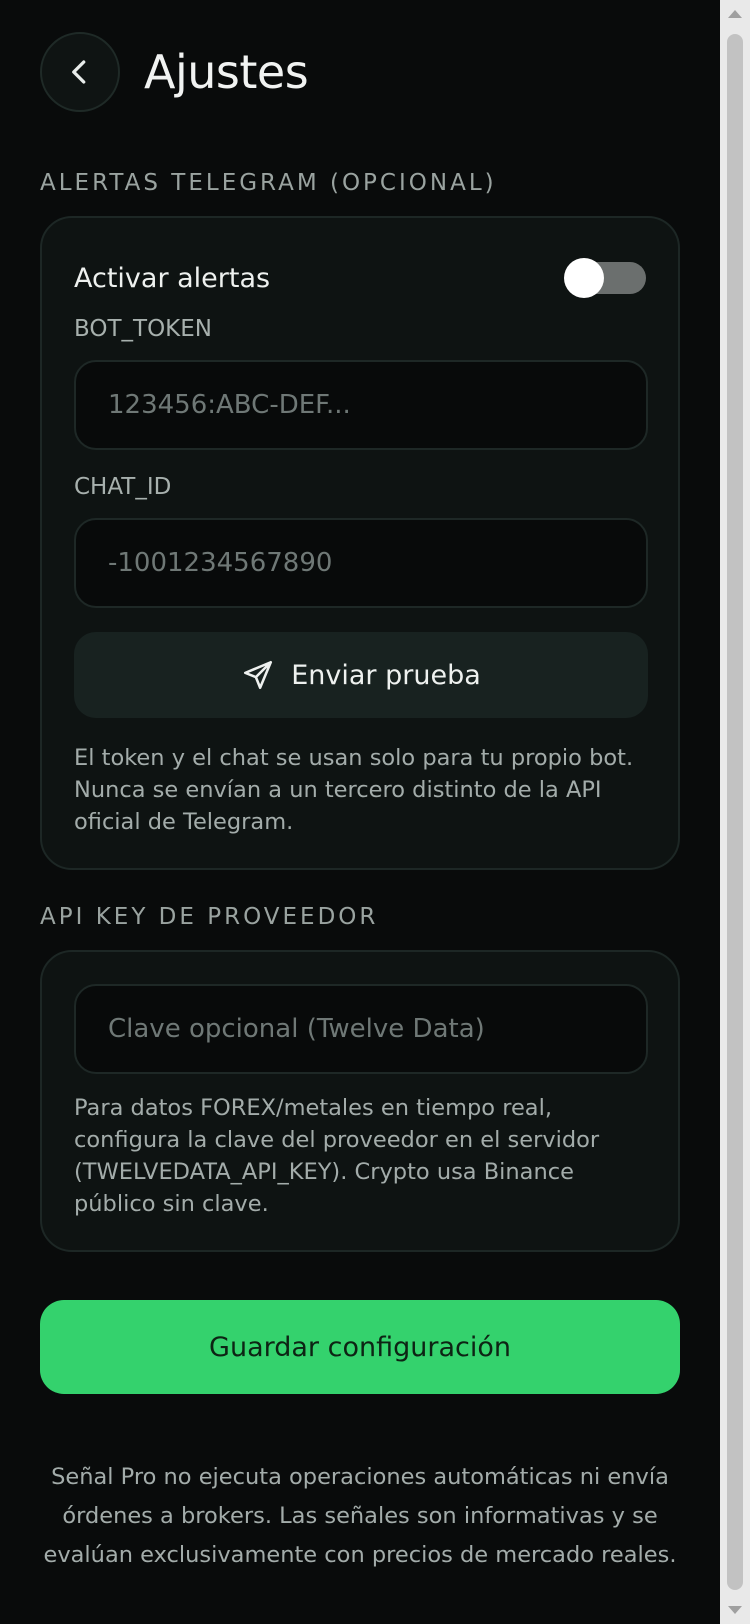  I want to click on toggle-knob, so click(584, 278).